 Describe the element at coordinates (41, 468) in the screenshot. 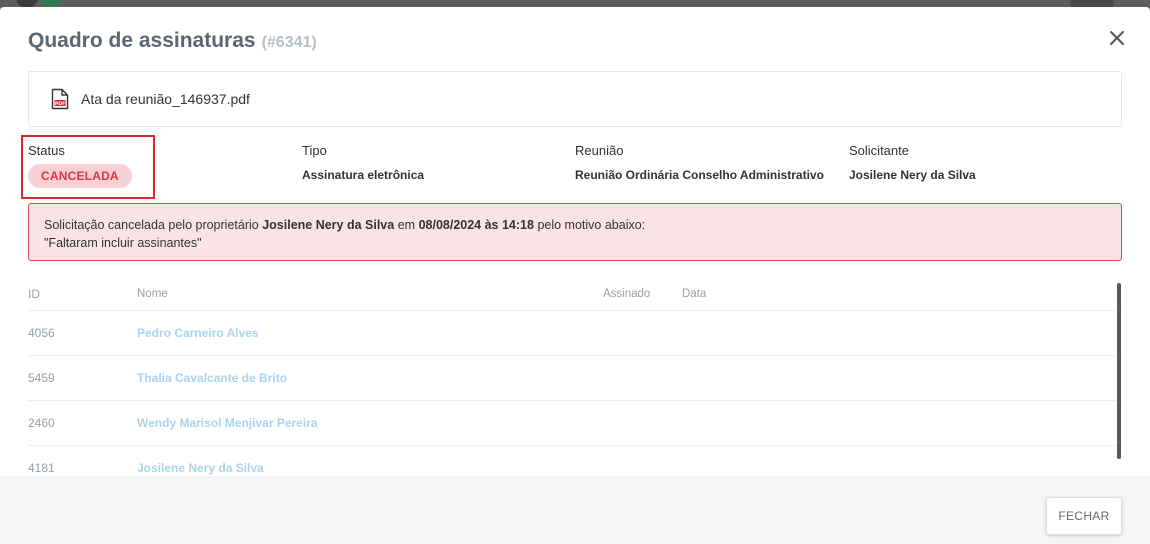

I see `row-id: 4181` at that location.